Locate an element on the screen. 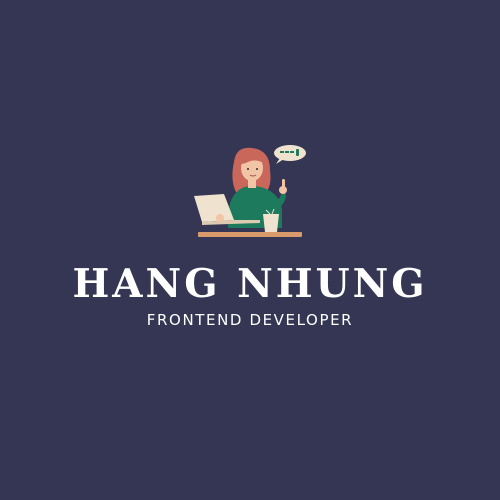 The width and height of the screenshot is (500, 500). logo-name: HANG NHUNG is located at coordinates (250, 284).